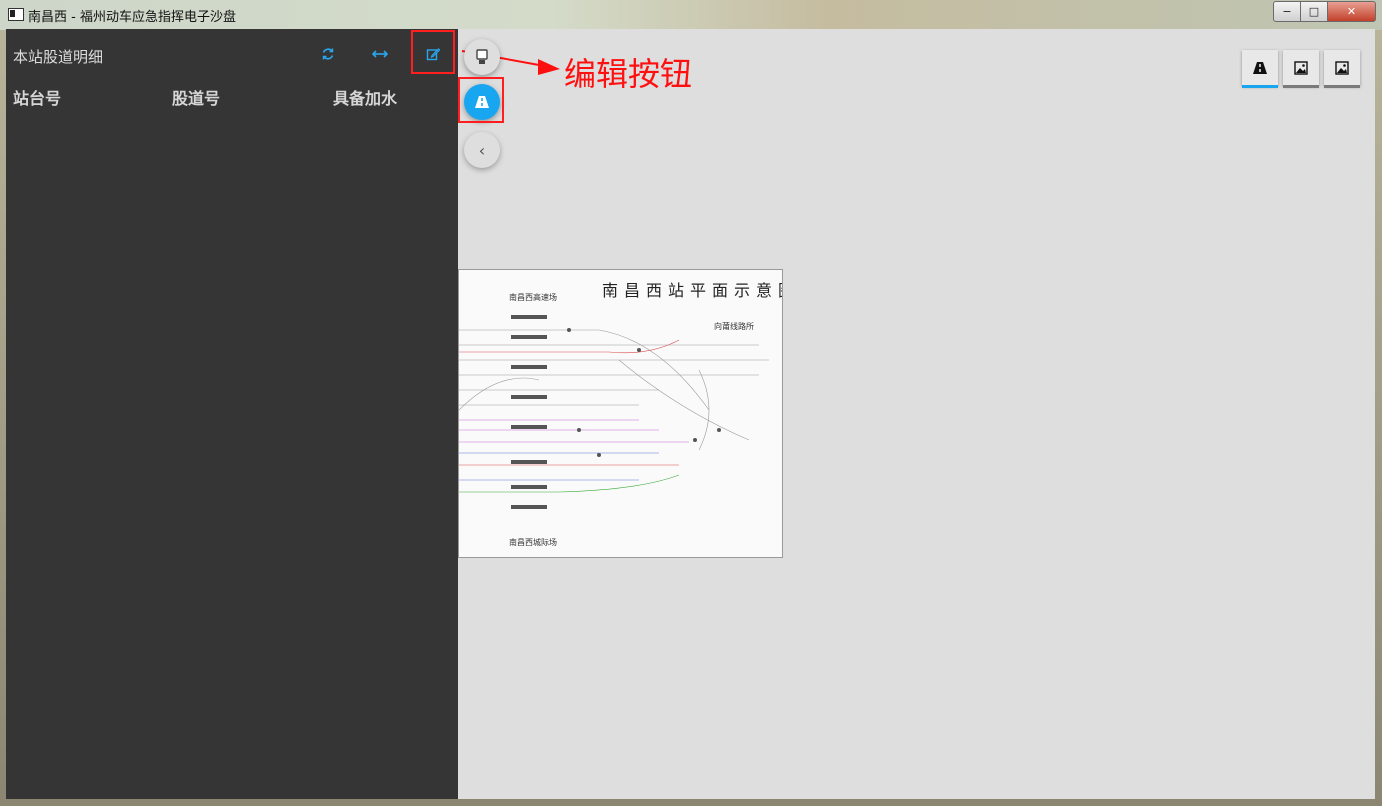 This screenshot has width=1382, height=806. What do you see at coordinates (433, 52) in the screenshot?
I see `edit-button-highlight` at bounding box center [433, 52].